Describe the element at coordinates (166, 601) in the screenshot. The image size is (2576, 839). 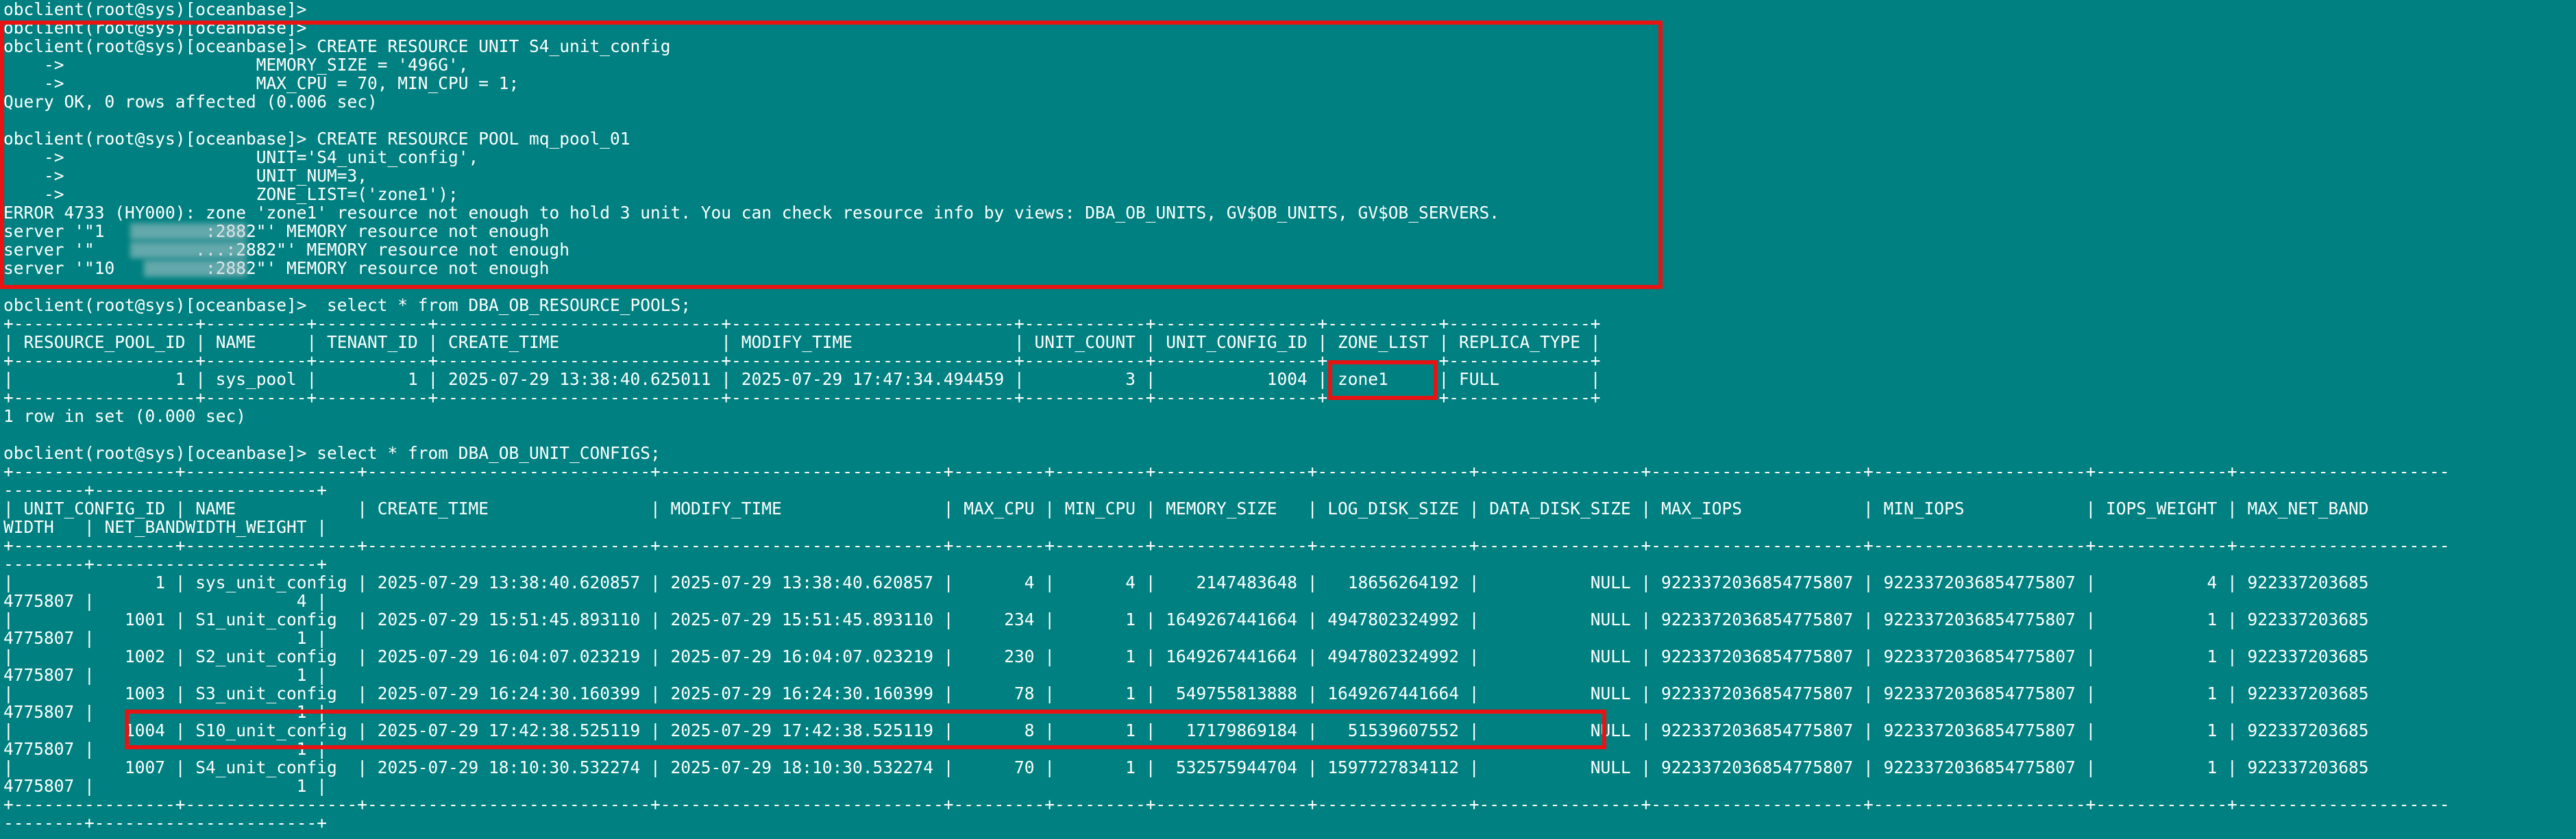
I see `table-row: 4775807 | 4 |` at that location.